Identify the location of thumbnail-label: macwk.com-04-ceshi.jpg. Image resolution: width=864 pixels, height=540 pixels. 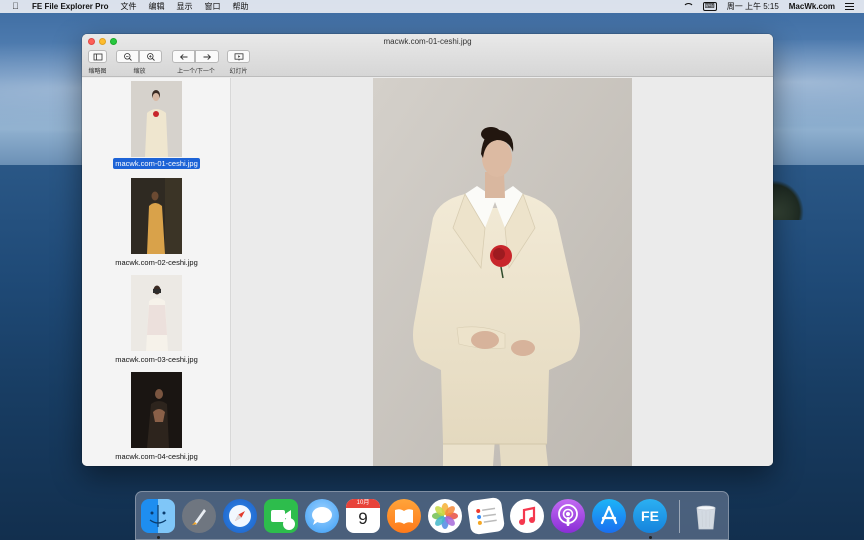
(156, 456).